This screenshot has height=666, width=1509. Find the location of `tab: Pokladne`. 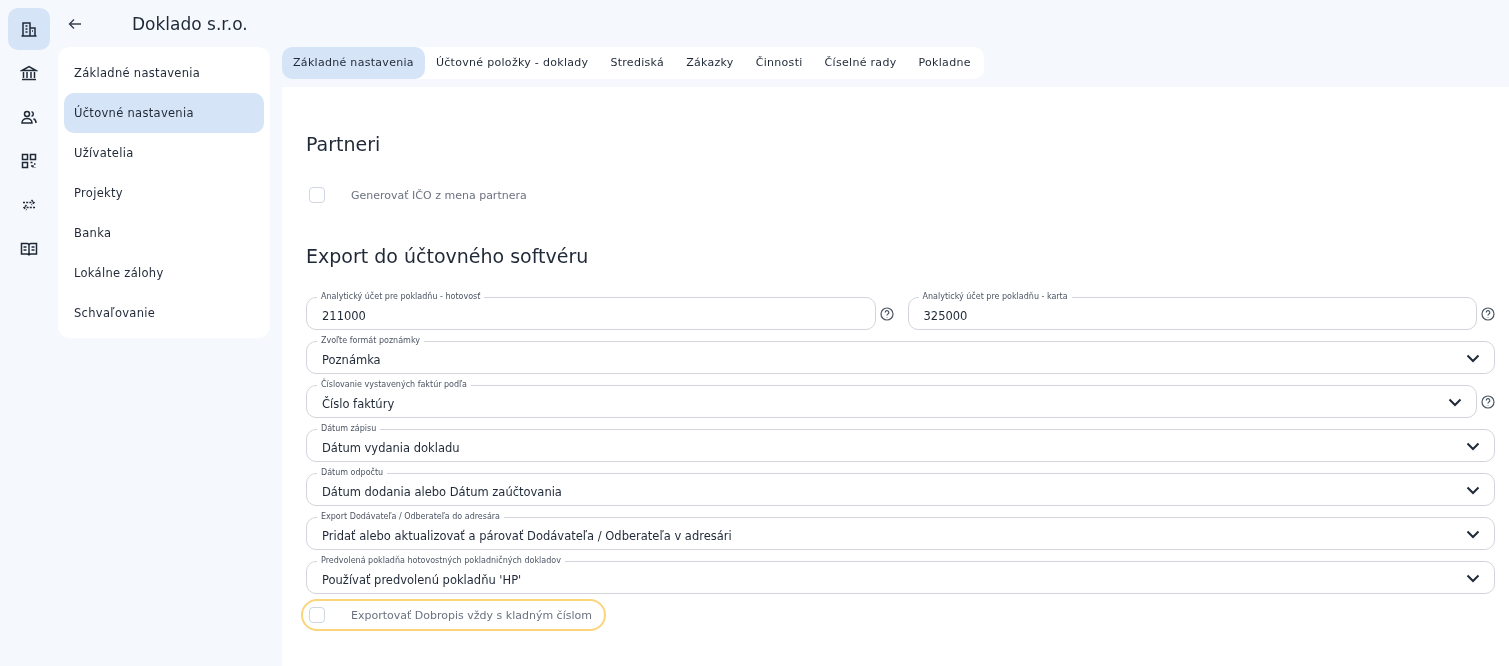

tab: Pokladne is located at coordinates (944, 63).